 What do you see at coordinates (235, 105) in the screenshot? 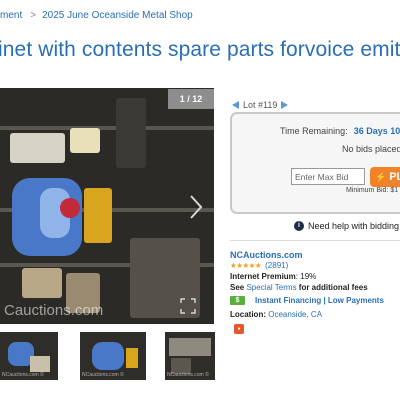
I see `previous-lot-icon` at bounding box center [235, 105].